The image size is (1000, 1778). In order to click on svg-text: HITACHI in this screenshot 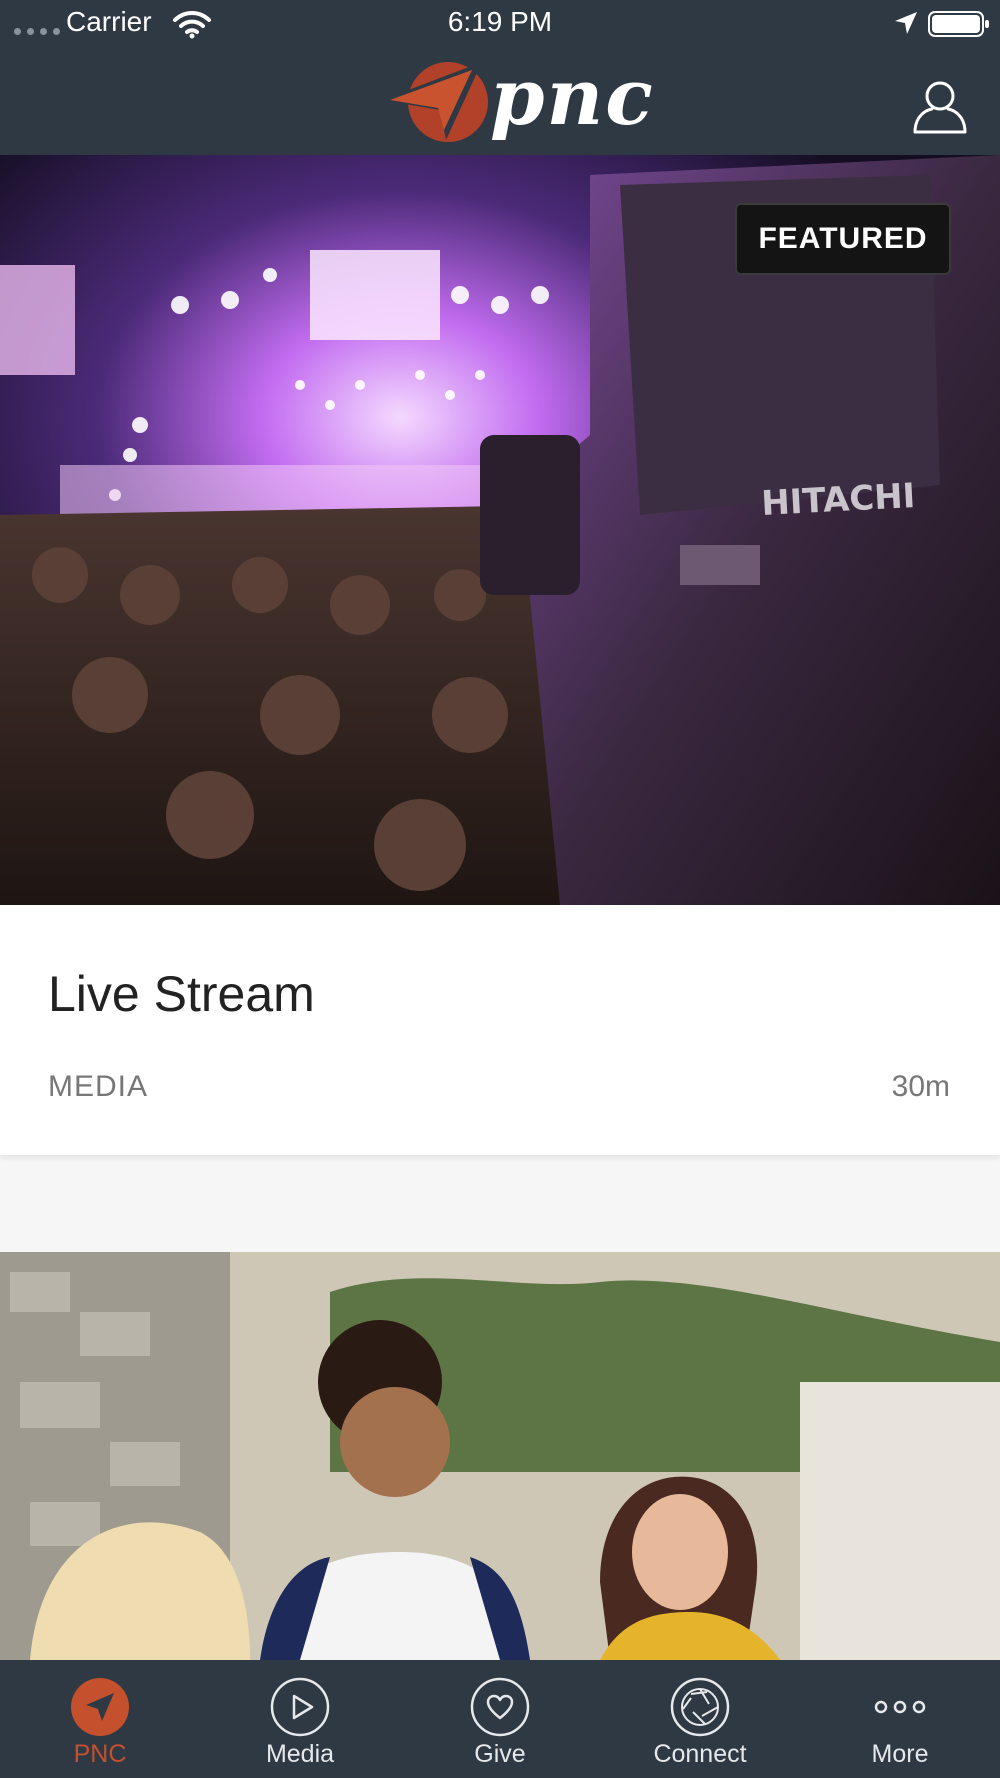, I will do `click(838, 500)`.